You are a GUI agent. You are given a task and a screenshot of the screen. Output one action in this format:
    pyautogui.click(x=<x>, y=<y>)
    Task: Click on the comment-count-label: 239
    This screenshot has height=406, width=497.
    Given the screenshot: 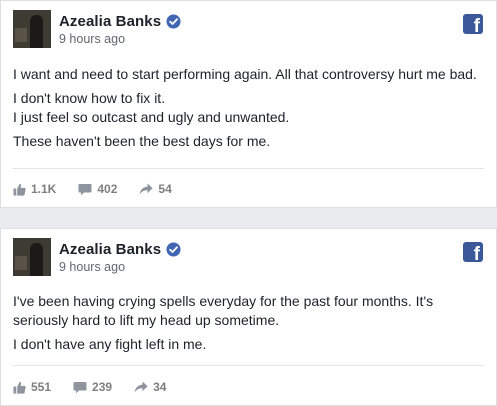 What is the action you would take?
    pyautogui.click(x=102, y=387)
    